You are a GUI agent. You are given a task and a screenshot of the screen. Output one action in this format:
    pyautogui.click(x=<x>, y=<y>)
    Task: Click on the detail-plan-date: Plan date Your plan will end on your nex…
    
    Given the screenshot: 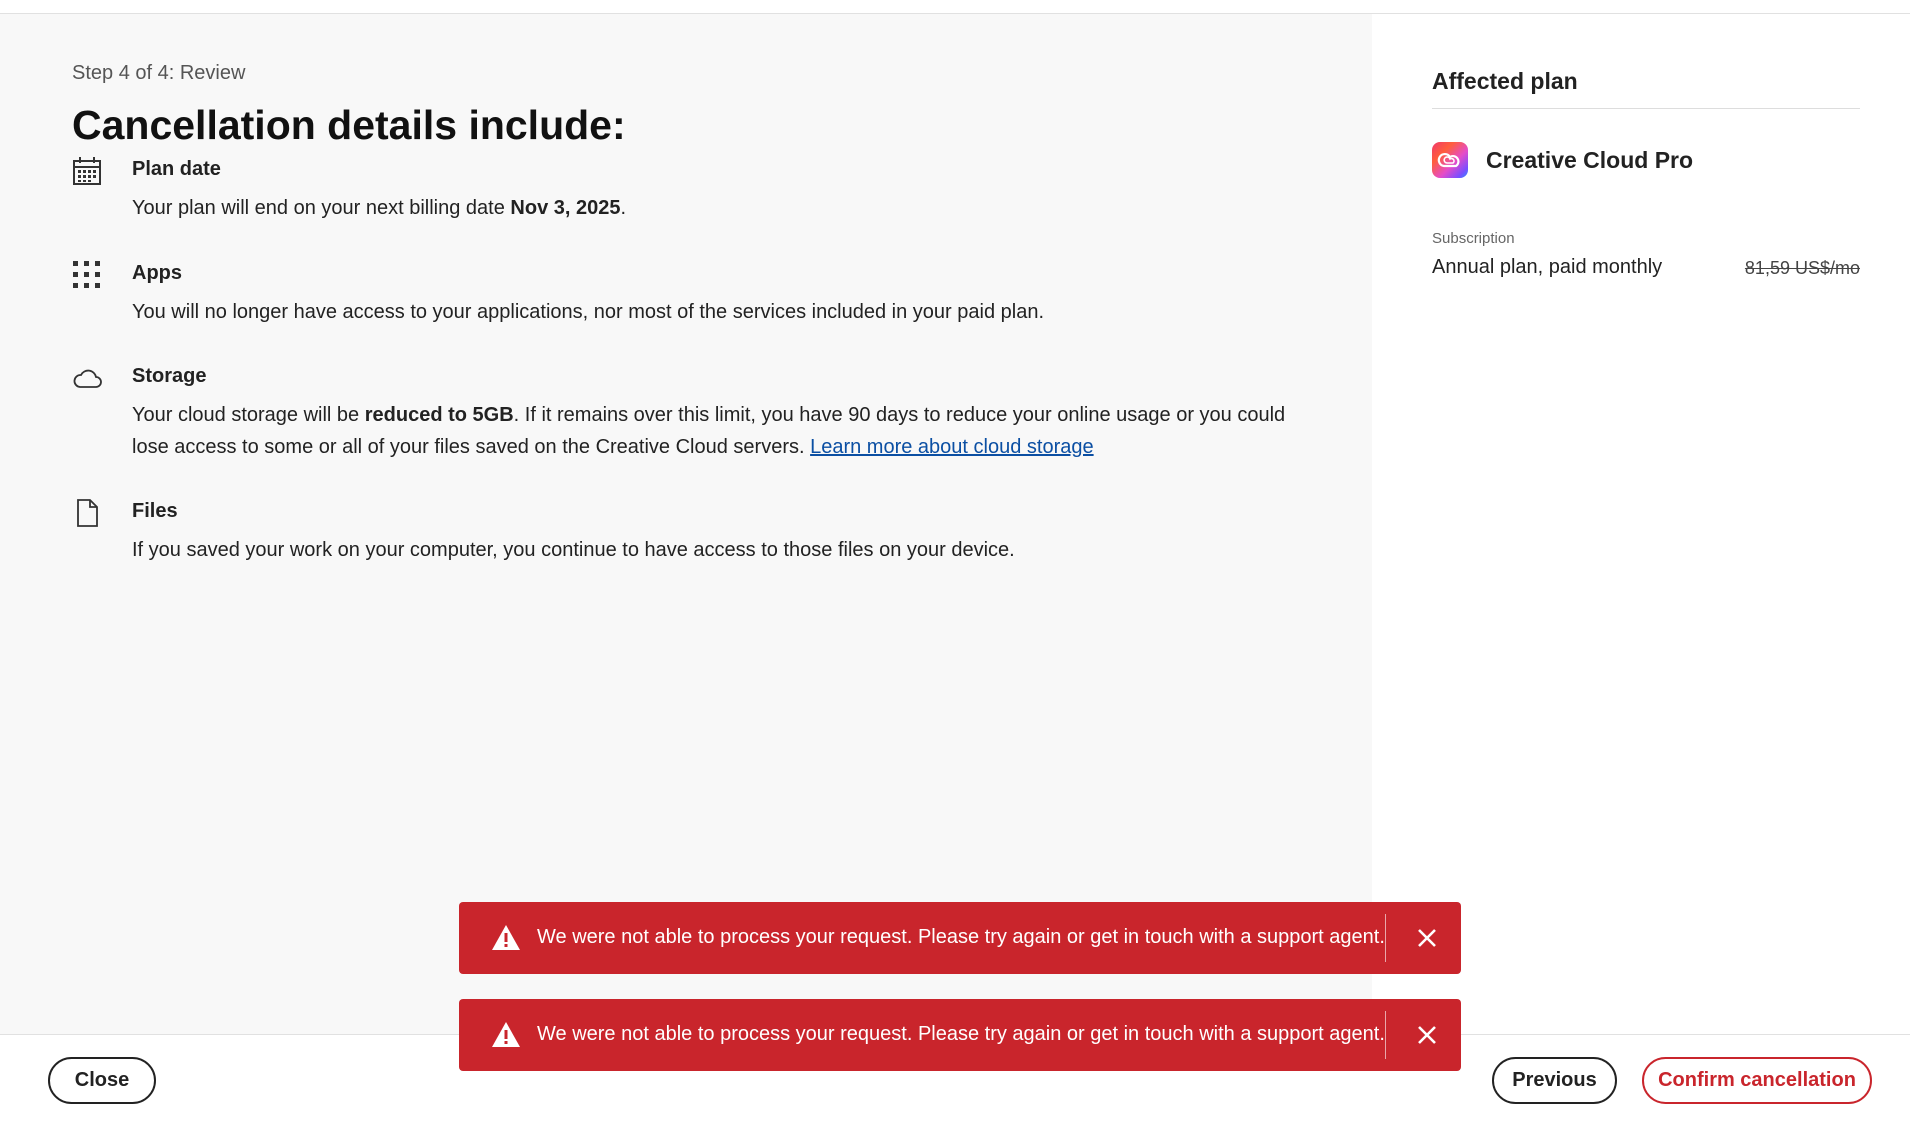 What is the action you would take?
    pyautogui.click(x=687, y=191)
    